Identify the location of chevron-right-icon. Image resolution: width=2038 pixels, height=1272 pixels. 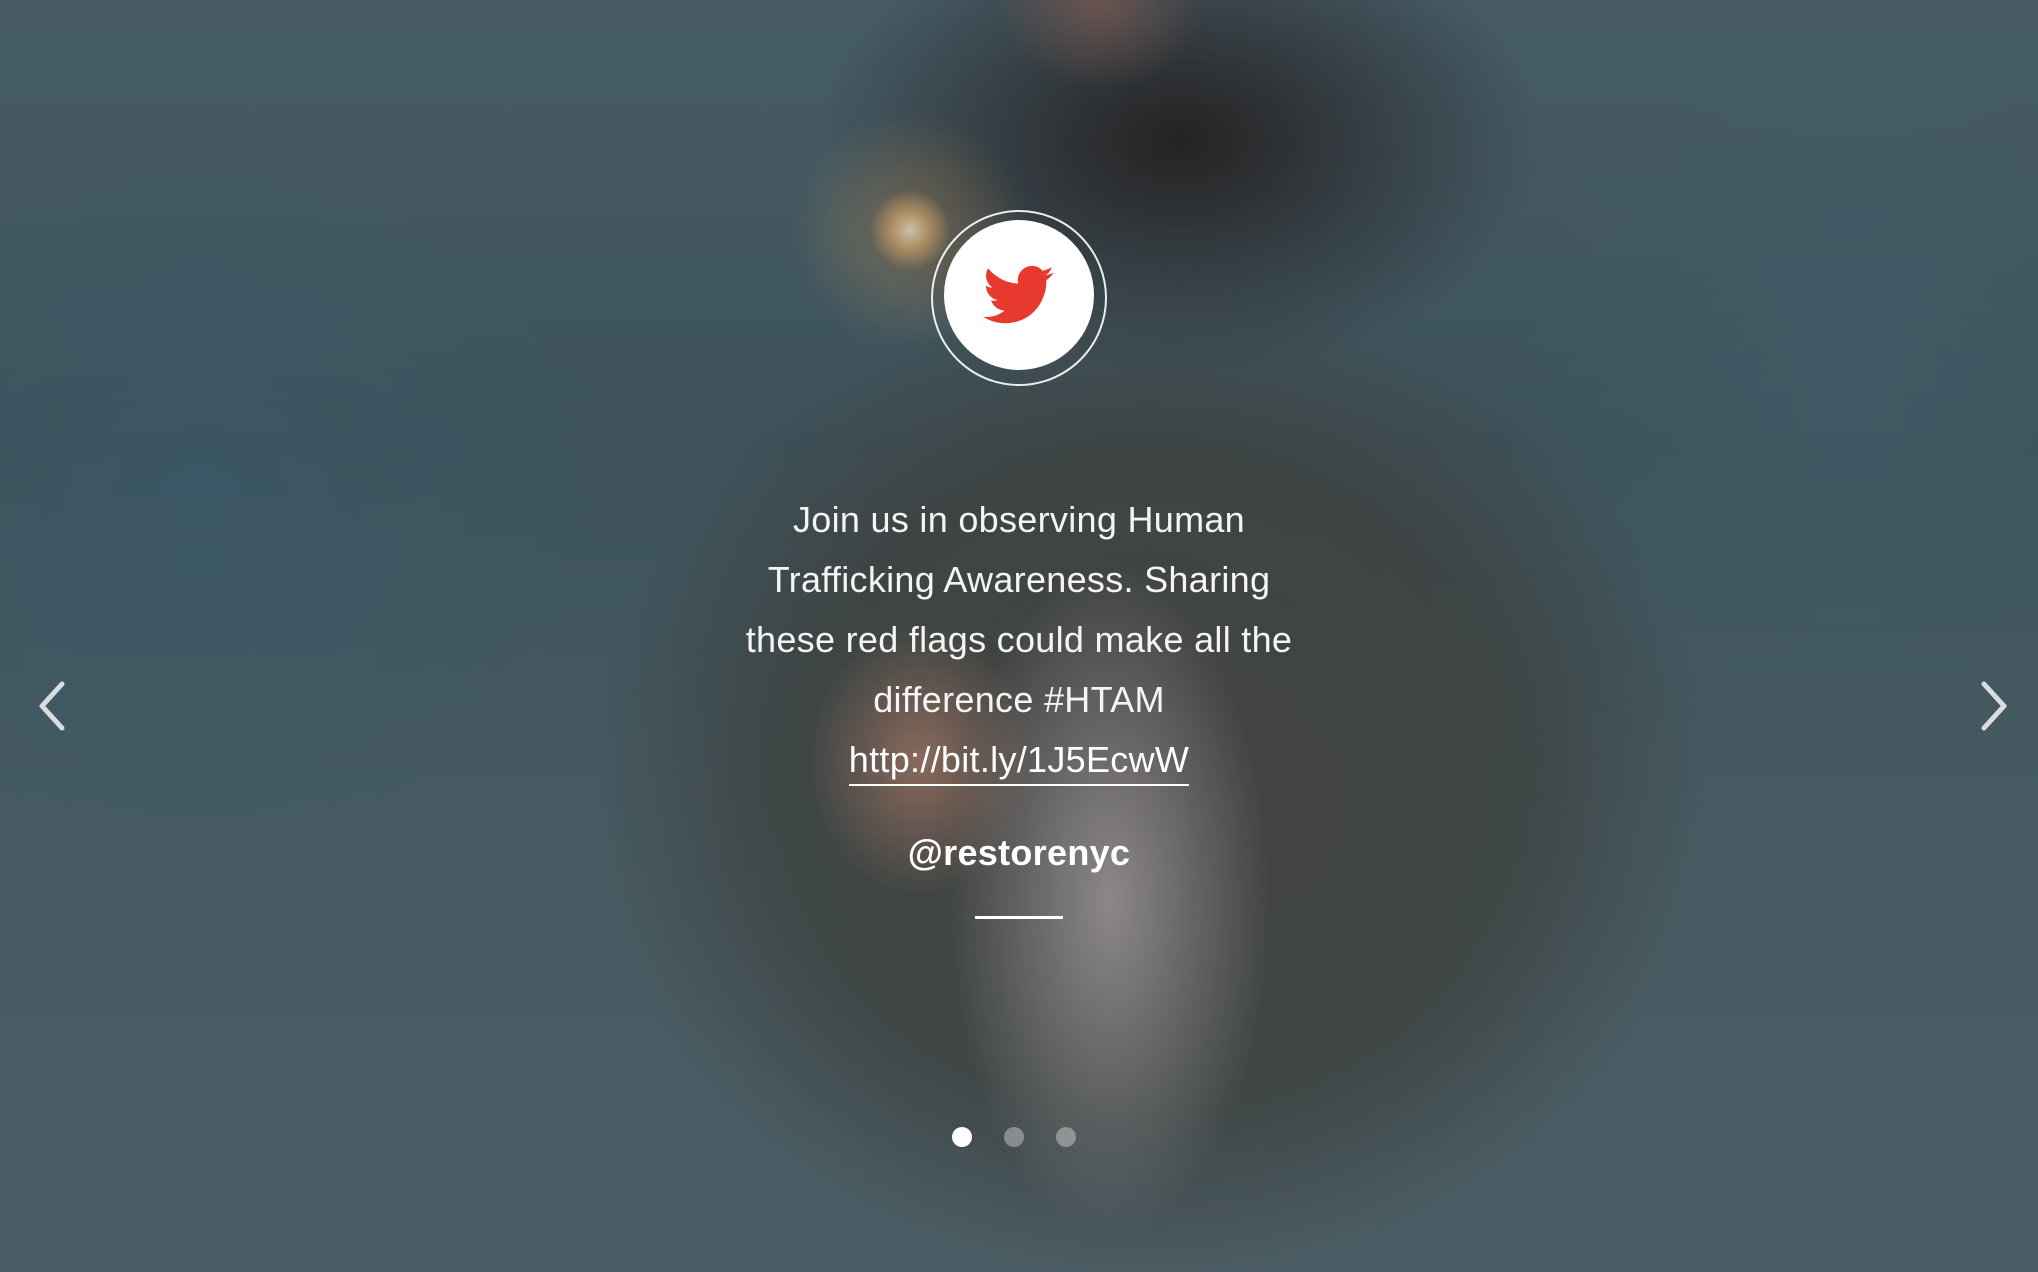
(1994, 706).